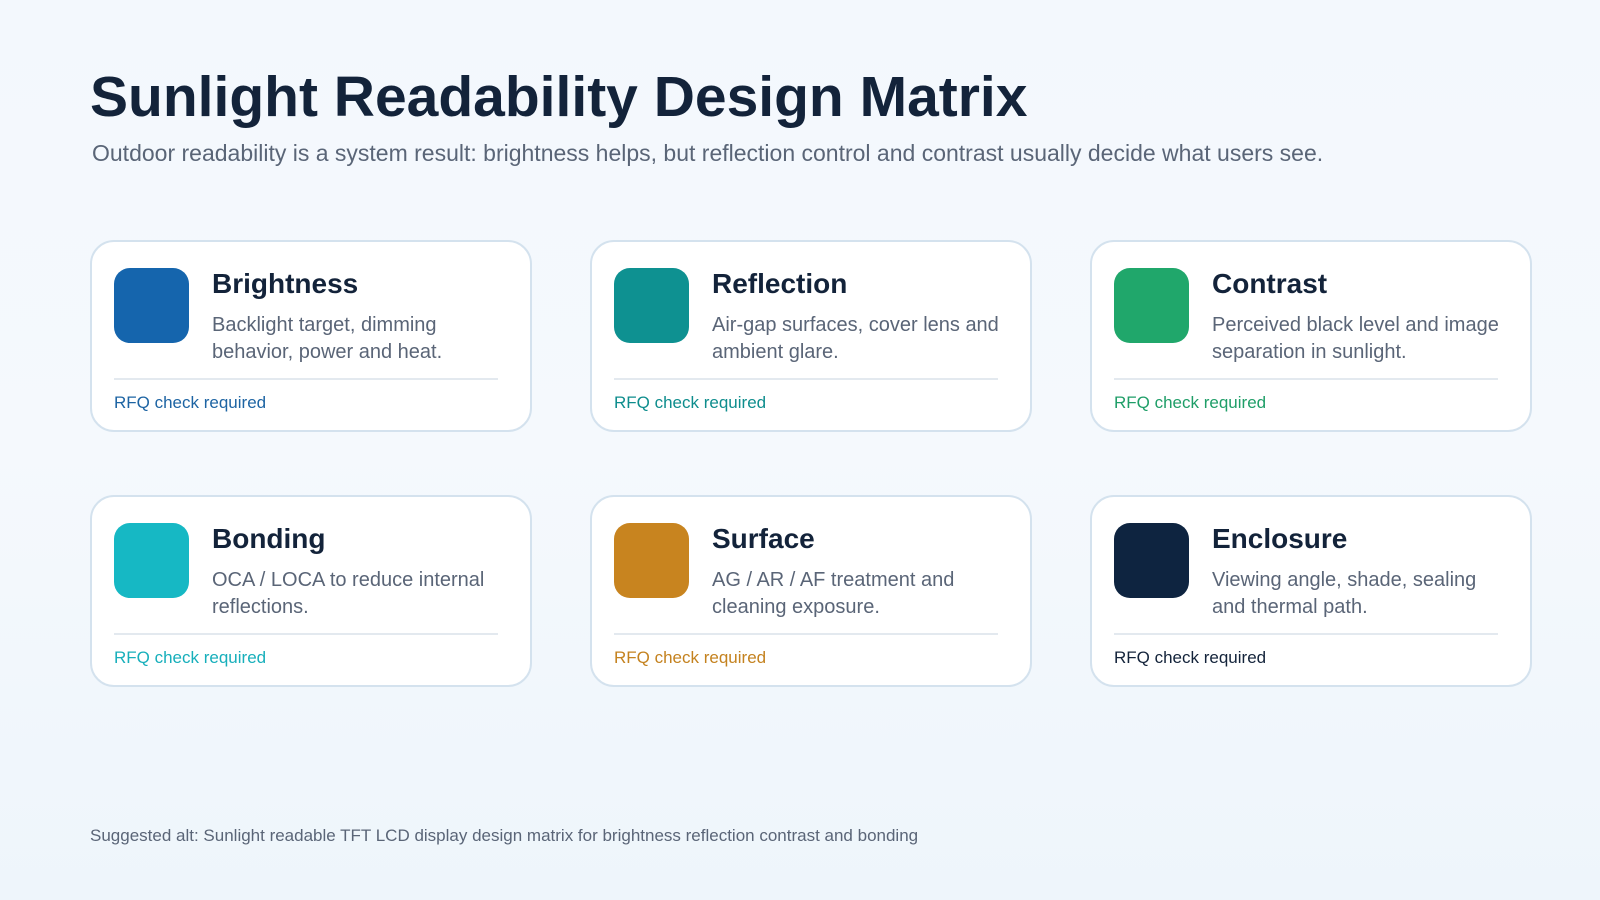  What do you see at coordinates (763, 538) in the screenshot?
I see `card-title: Surface` at bounding box center [763, 538].